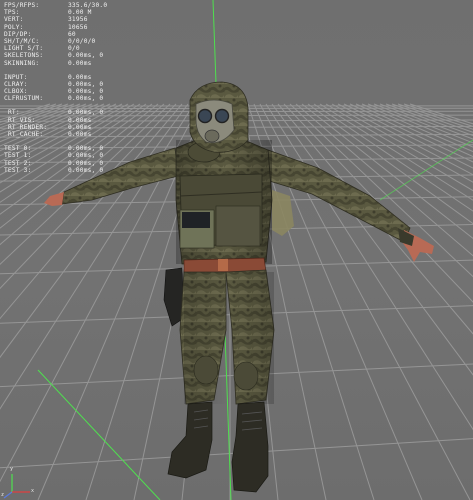 The image size is (473, 500). What do you see at coordinates (16, 92) in the screenshot?
I see `stat-label: CLBOX:` at bounding box center [16, 92].